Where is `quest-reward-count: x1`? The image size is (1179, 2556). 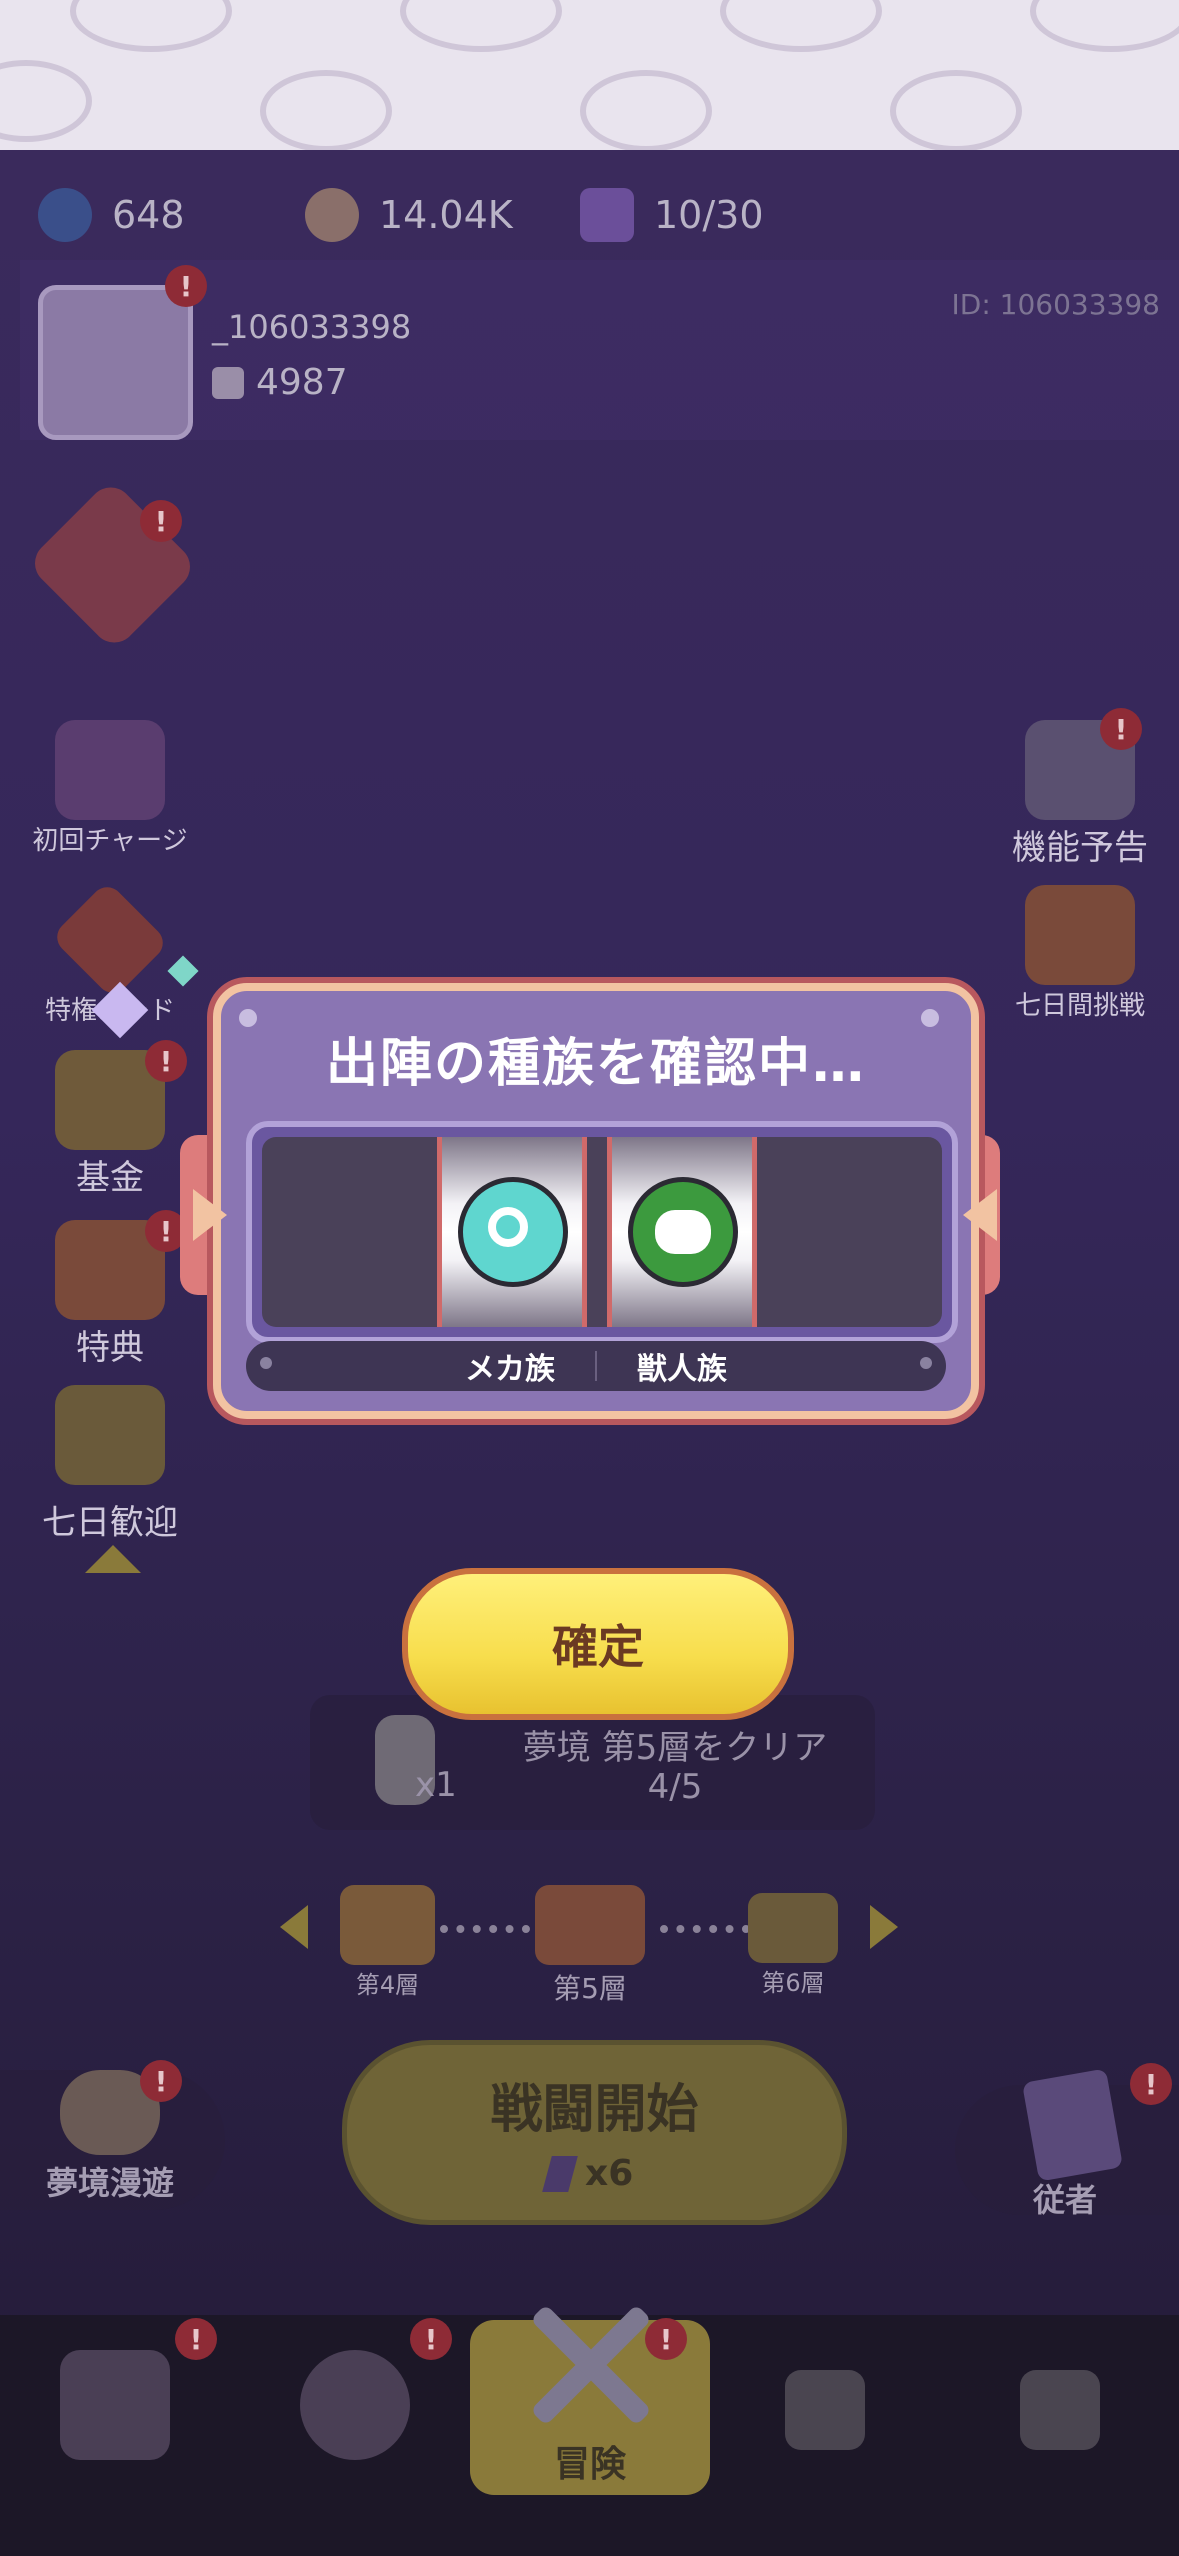
quest-reward-count: x1 is located at coordinates (436, 1785).